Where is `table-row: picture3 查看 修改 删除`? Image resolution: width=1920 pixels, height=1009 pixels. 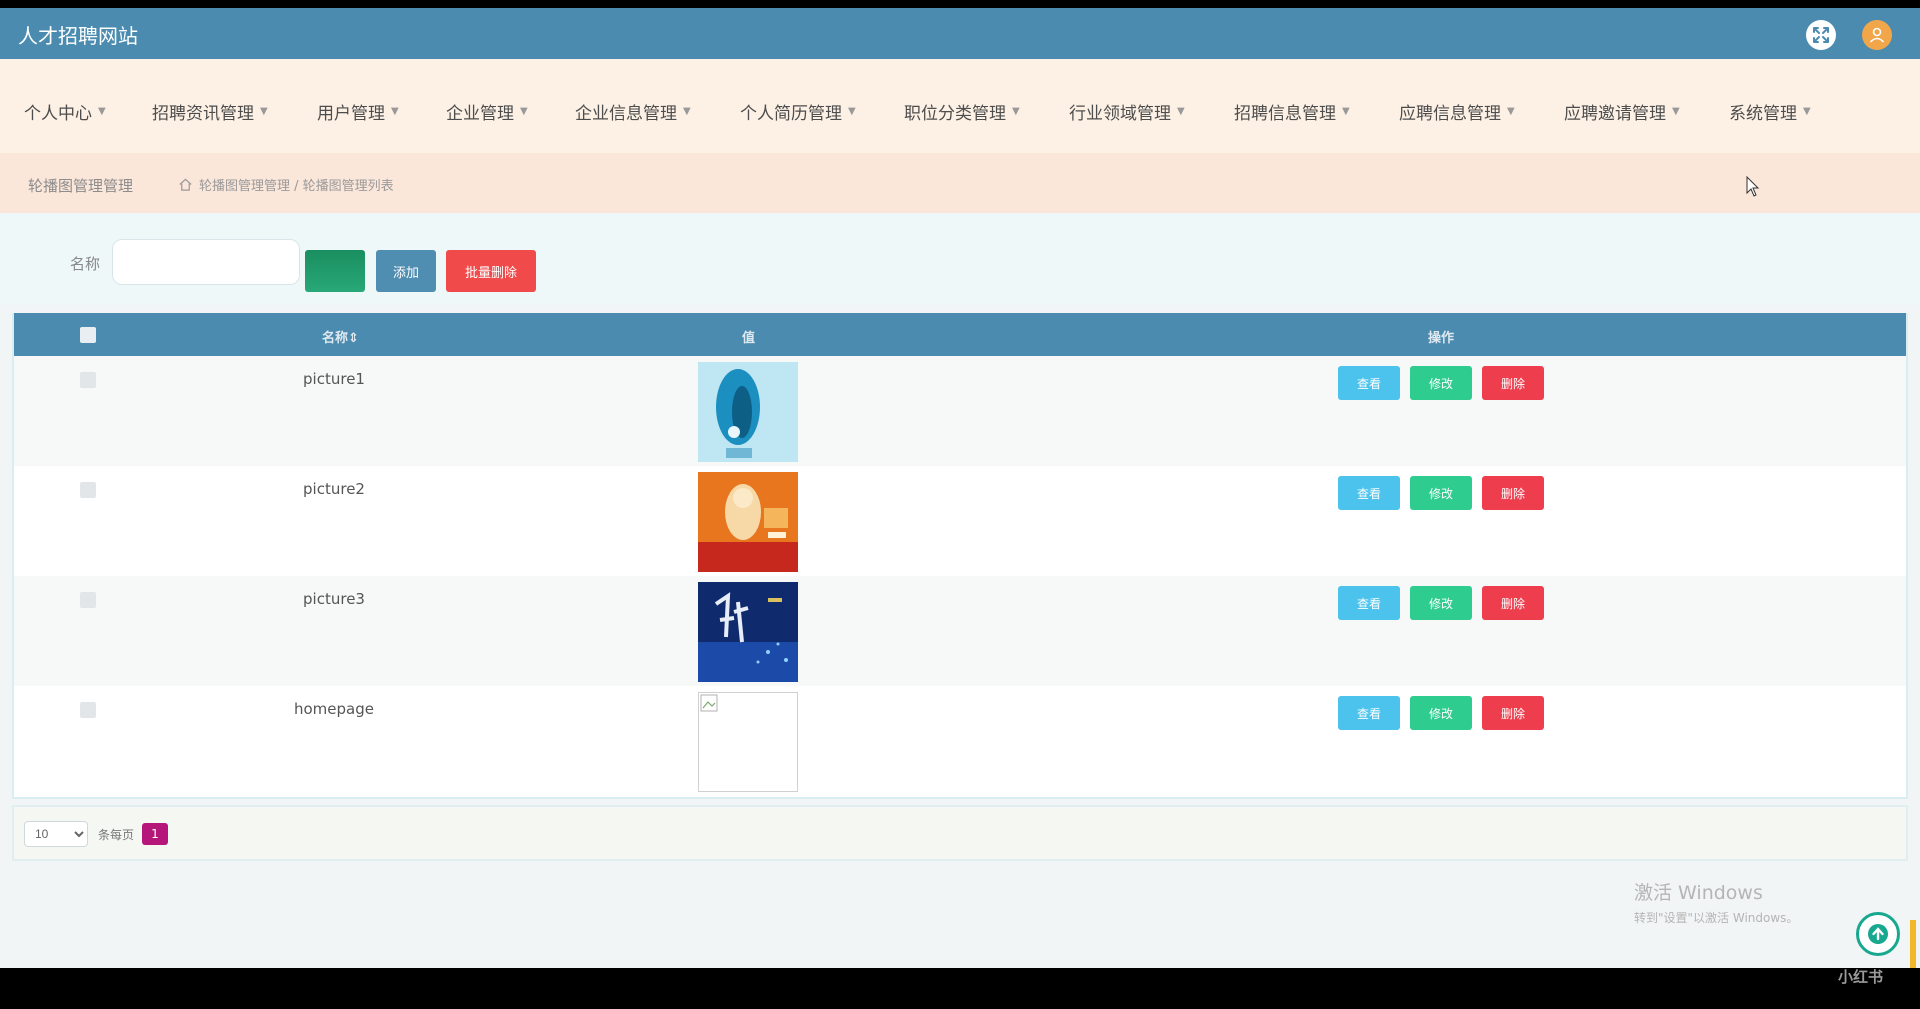
table-row: picture3 查看 修改 删除 is located at coordinates (960, 631).